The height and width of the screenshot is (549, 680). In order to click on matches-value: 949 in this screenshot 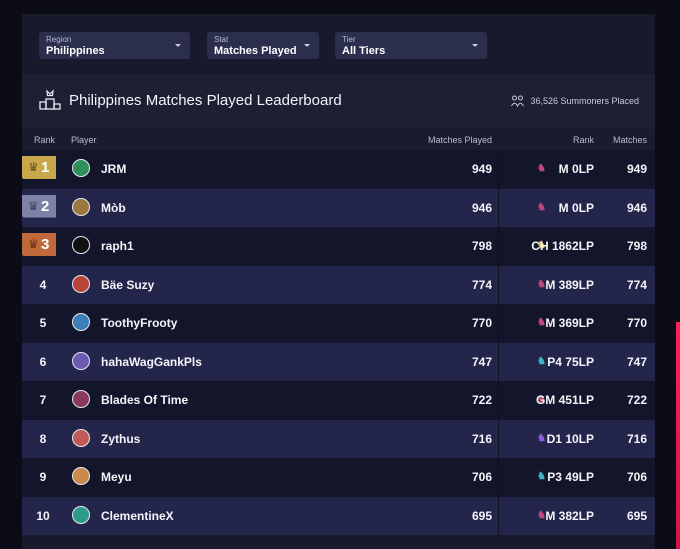, I will do `click(636, 169)`.